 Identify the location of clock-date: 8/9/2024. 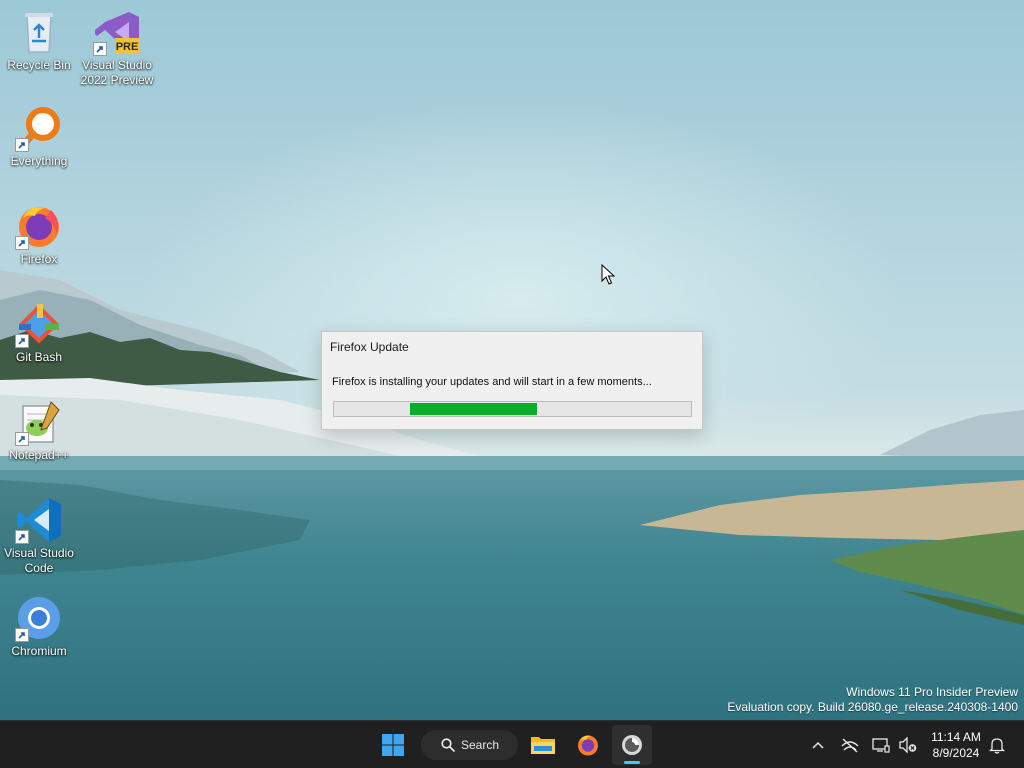
(956, 753).